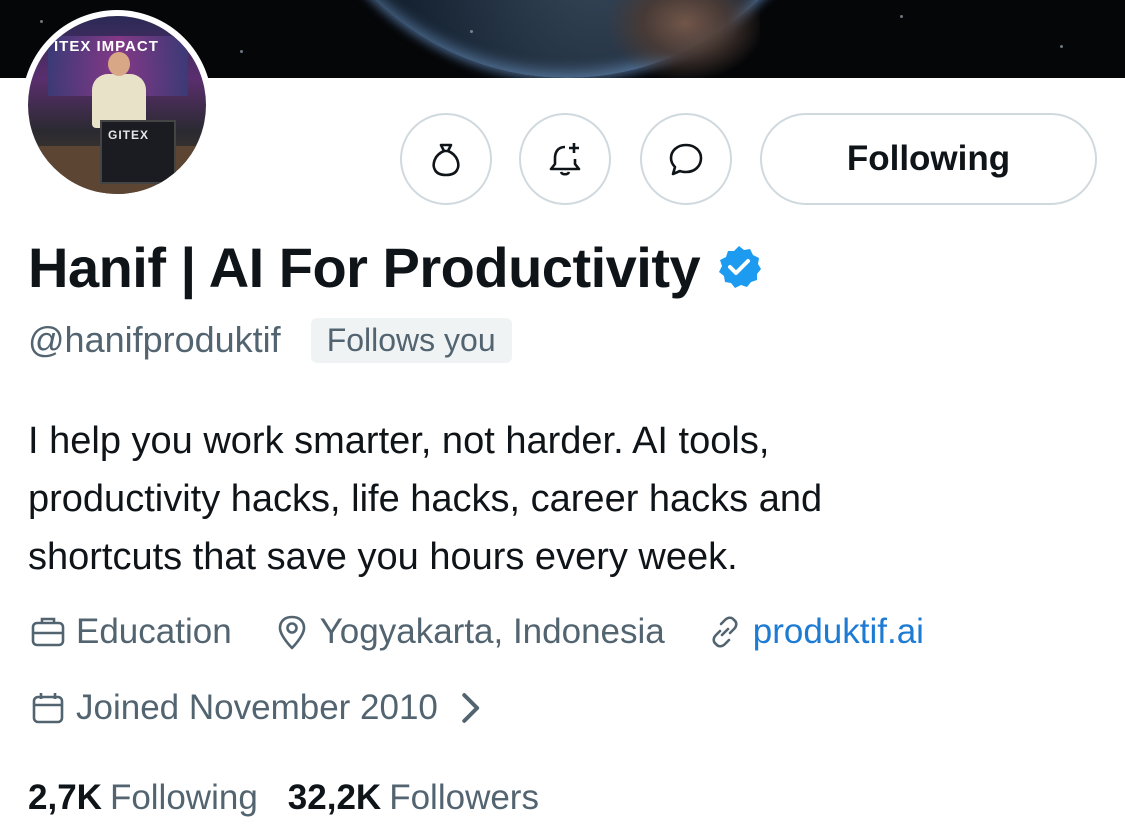 The width and height of the screenshot is (1125, 835). Describe the element at coordinates (685, 39) in the screenshot. I see `banner-land` at that location.